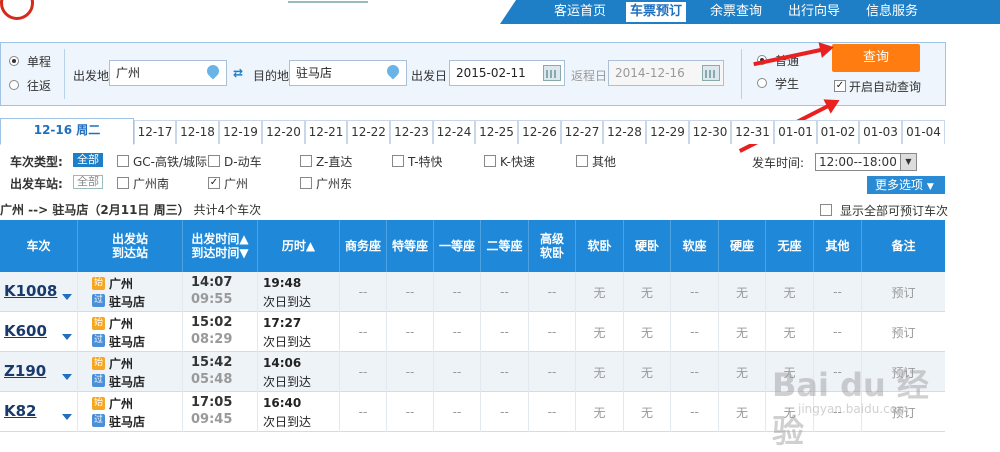 This screenshot has height=452, width=1000. Describe the element at coordinates (742, 246) in the screenshot. I see `col-hard-seat: 硬座` at that location.